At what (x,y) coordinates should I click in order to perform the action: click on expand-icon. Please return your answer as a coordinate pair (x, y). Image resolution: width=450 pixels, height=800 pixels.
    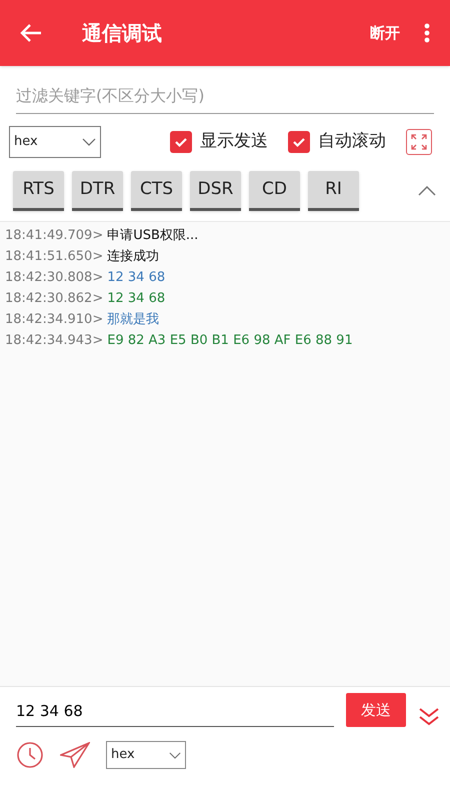
    Looking at the image, I should click on (419, 142).